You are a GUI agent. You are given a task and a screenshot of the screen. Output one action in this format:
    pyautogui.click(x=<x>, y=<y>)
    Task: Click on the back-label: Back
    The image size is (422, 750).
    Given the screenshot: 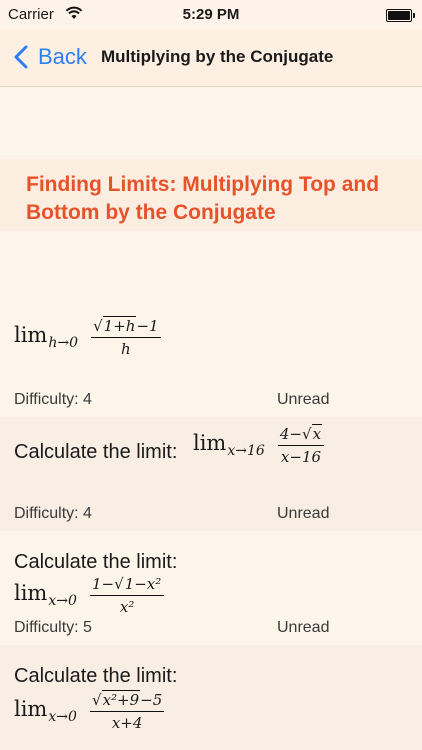 What is the action you would take?
    pyautogui.click(x=62, y=56)
    